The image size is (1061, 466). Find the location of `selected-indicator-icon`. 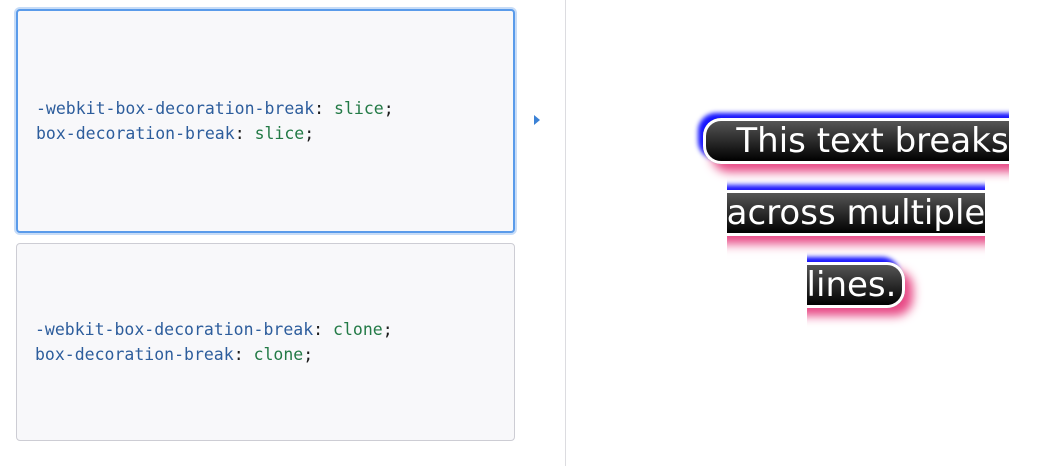

selected-indicator-icon is located at coordinates (537, 120).